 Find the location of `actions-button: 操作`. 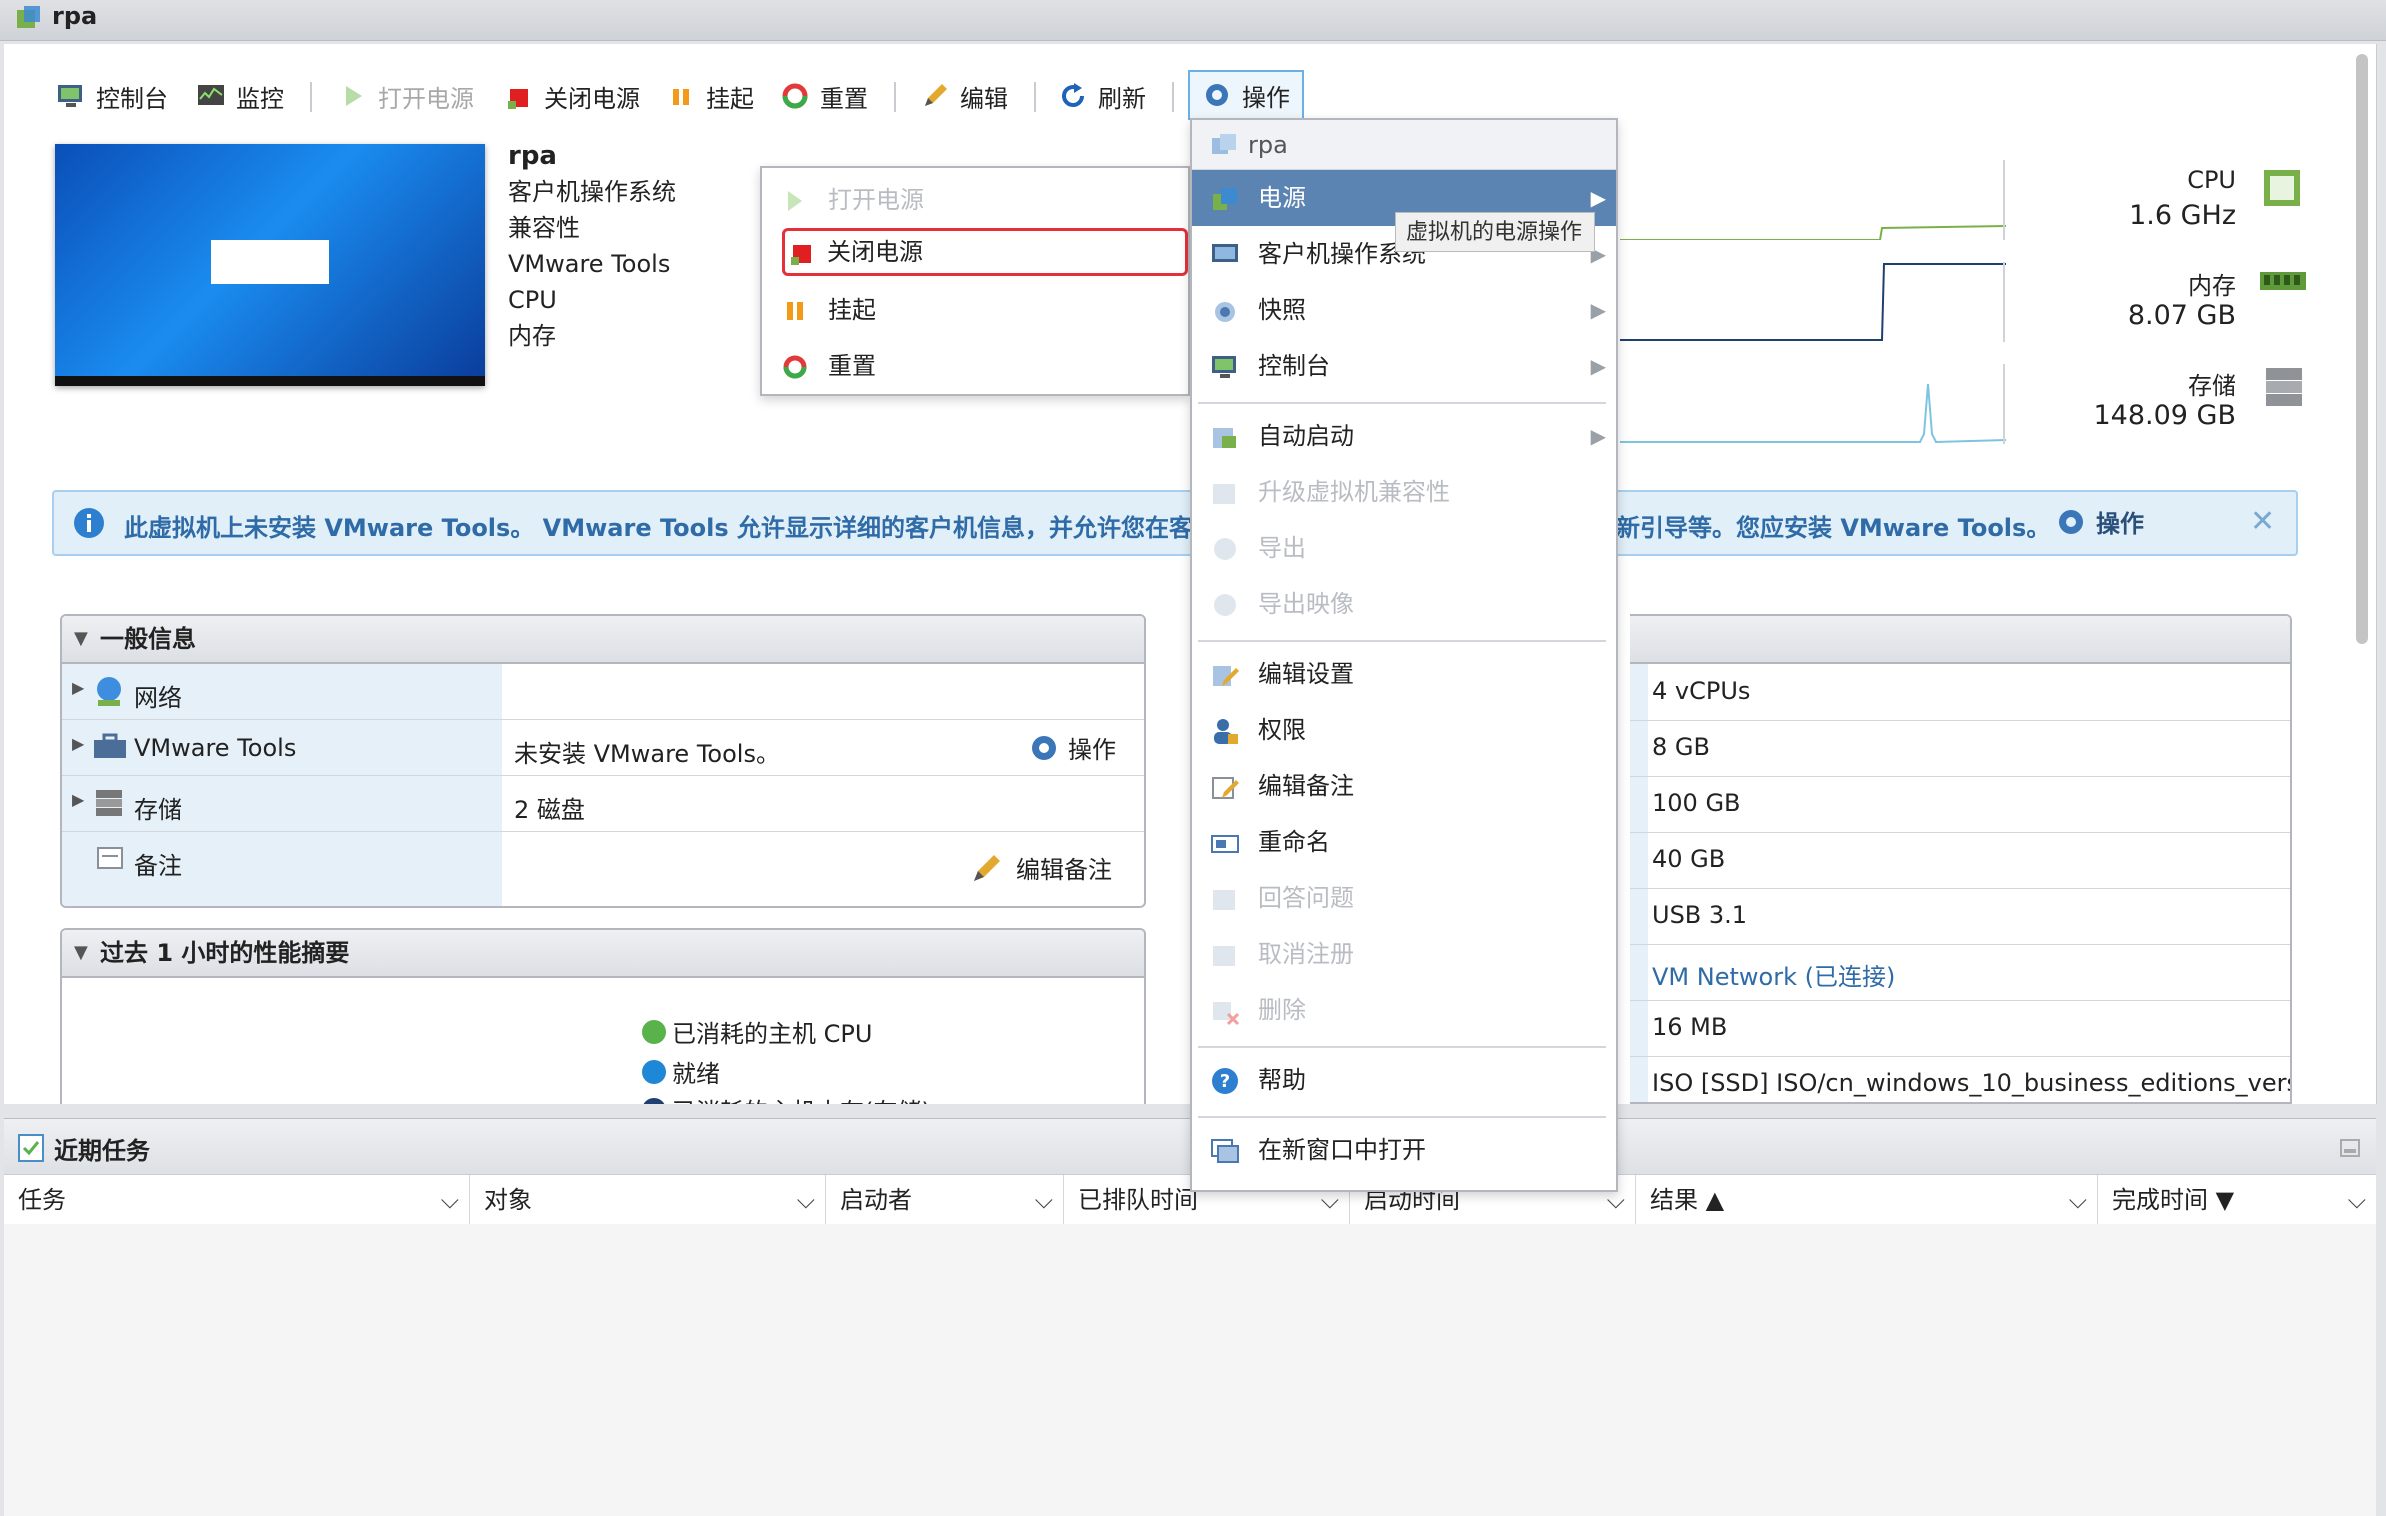

actions-button: 操作 is located at coordinates (1246, 95).